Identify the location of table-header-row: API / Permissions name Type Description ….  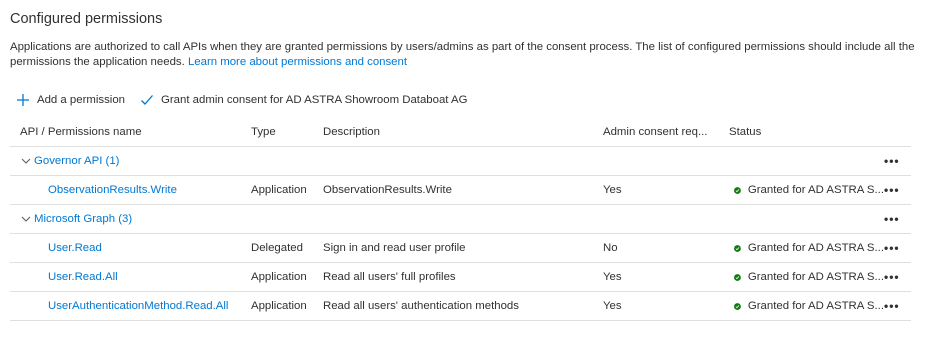
(460, 132).